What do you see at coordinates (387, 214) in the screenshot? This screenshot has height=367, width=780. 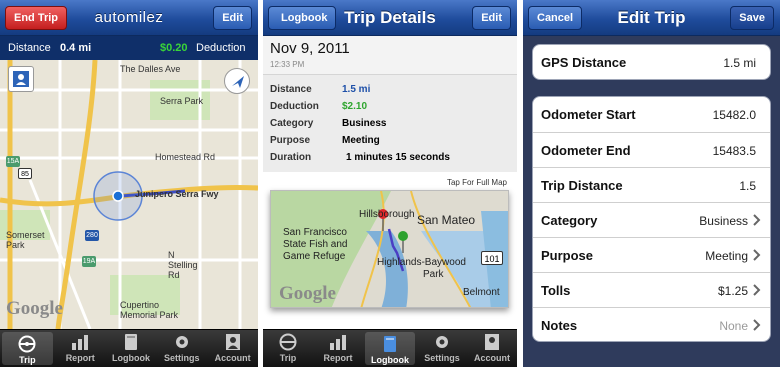 I see `map-label: Hillsborough` at bounding box center [387, 214].